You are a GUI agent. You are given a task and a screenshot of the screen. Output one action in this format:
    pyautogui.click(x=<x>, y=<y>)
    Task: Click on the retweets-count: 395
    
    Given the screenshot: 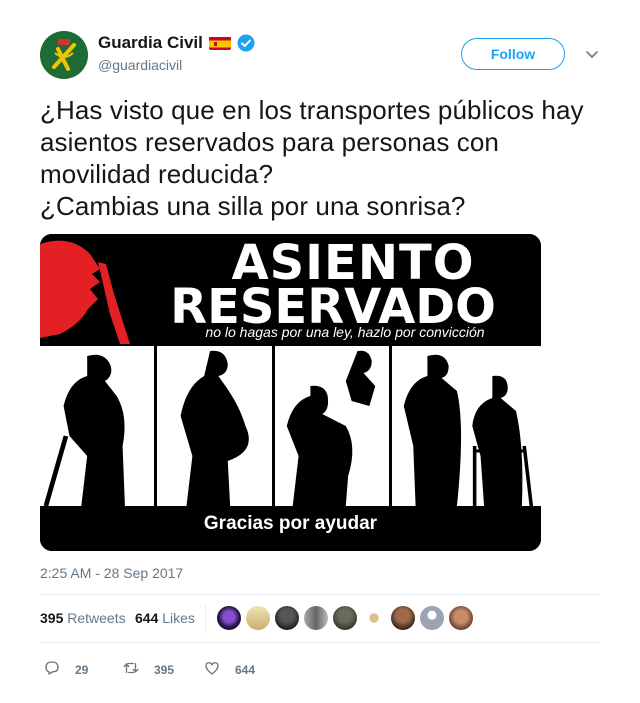 What is the action you would take?
    pyautogui.click(x=52, y=618)
    